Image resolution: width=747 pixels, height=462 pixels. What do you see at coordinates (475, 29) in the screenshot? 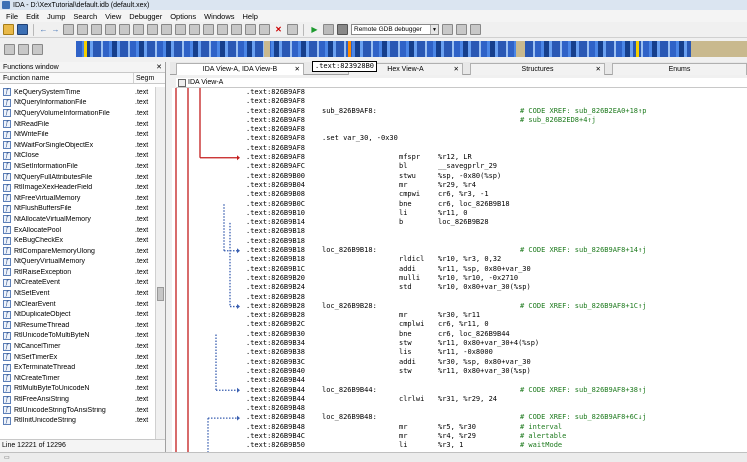
I see `step-over-icon` at bounding box center [475, 29].